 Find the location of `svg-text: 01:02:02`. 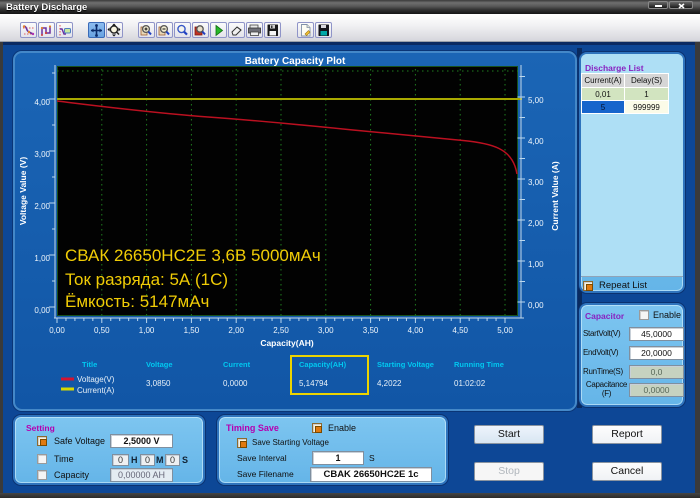

svg-text: 01:02:02 is located at coordinates (470, 383).